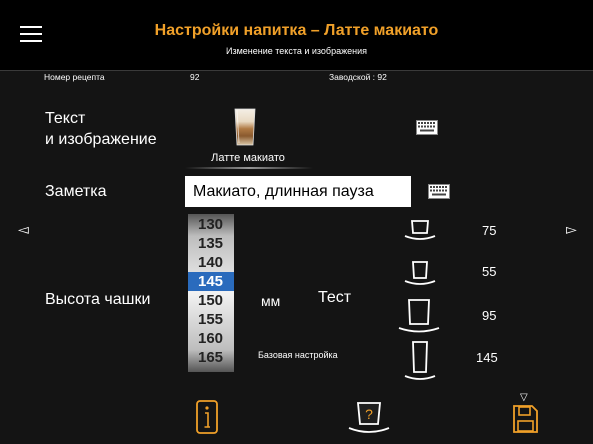 Image resolution: width=593 pixels, height=444 pixels. Describe the element at coordinates (23, 229) in the screenshot. I see `previous-arrow-icon: ◅` at that location.